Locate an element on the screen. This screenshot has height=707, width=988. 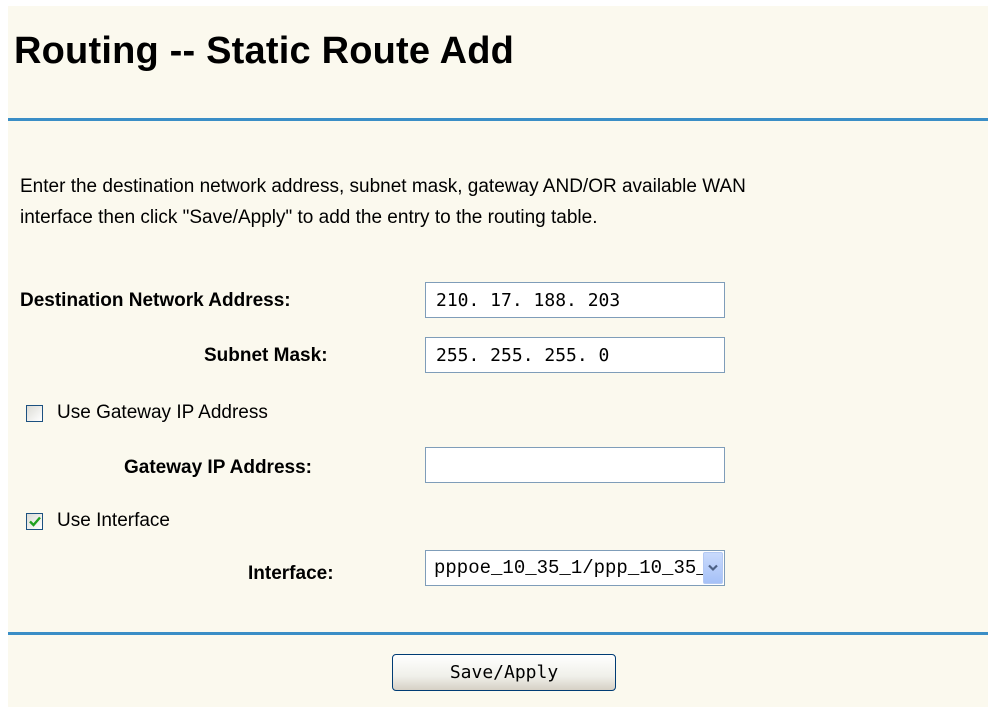
destination-address-label: Destination Network Address: is located at coordinates (155, 300).